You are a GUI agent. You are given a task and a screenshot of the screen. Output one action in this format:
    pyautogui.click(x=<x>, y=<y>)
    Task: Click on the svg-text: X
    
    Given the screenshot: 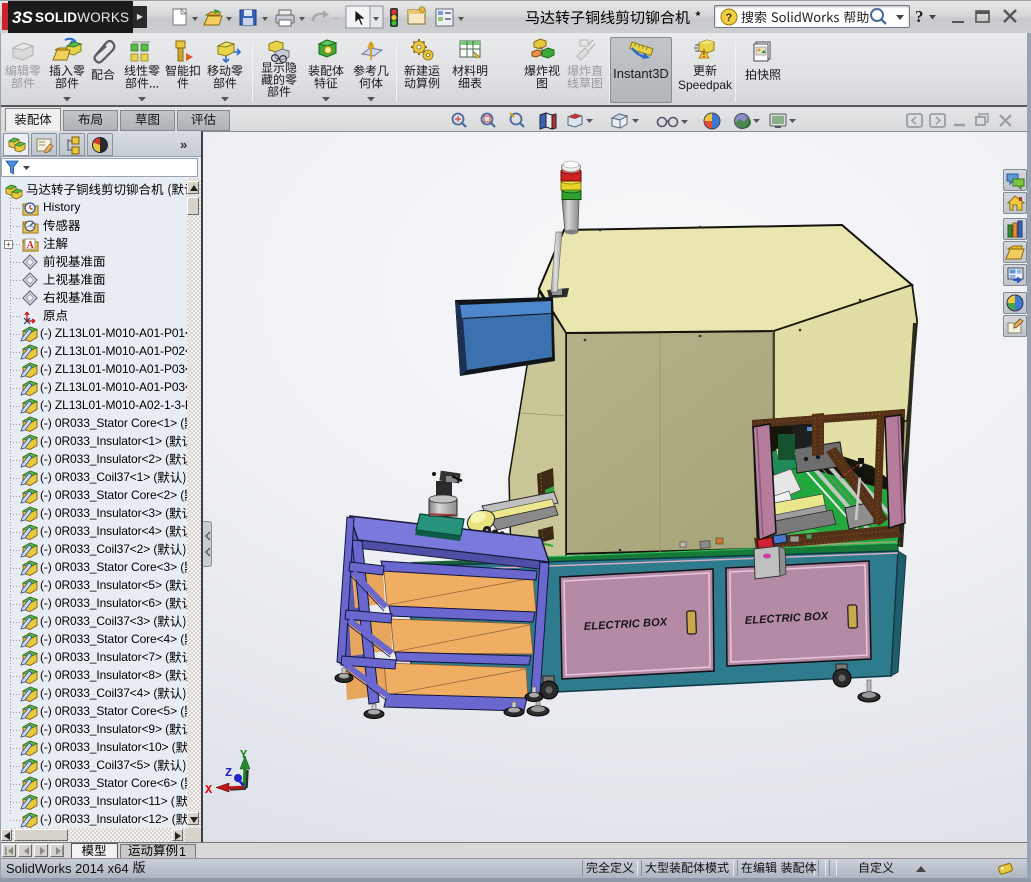 What is the action you would take?
    pyautogui.click(x=209, y=790)
    